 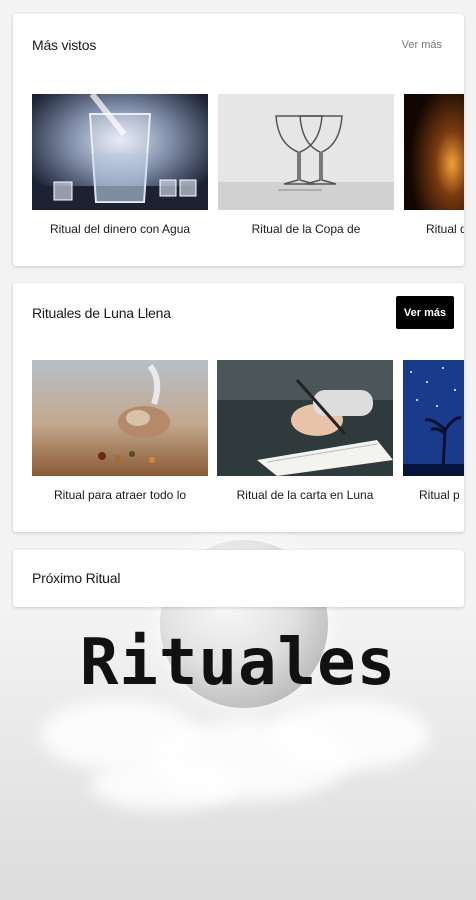 What do you see at coordinates (238, 663) in the screenshot?
I see `banner-title: Rituales` at bounding box center [238, 663].